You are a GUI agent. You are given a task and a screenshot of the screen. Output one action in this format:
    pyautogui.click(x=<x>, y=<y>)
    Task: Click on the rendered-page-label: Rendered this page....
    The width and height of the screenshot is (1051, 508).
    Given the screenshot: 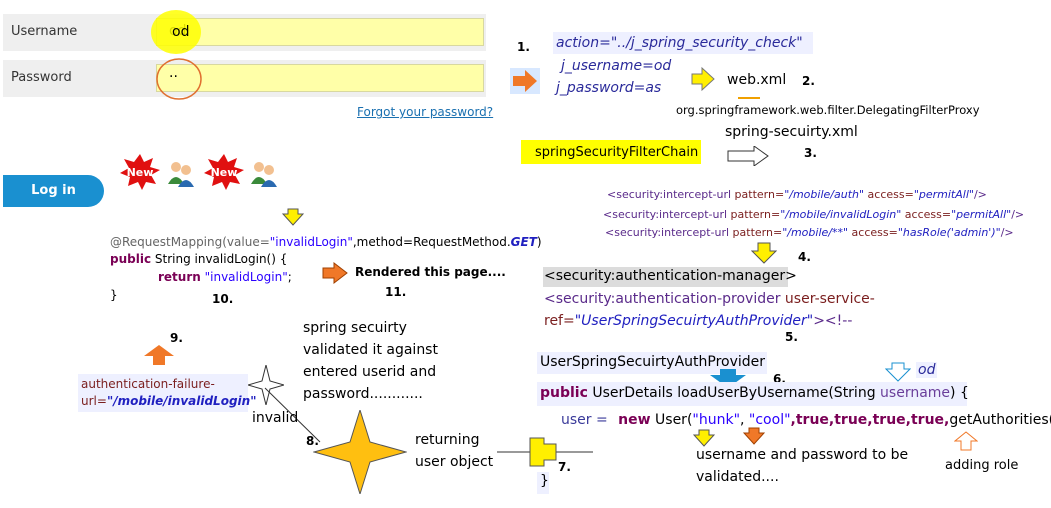 What is the action you would take?
    pyautogui.click(x=430, y=272)
    